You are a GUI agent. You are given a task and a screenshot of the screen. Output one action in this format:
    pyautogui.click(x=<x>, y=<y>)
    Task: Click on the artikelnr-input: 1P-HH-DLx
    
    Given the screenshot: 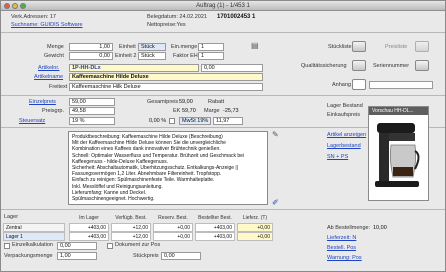 What is the action you would take?
    pyautogui.click(x=134, y=68)
    